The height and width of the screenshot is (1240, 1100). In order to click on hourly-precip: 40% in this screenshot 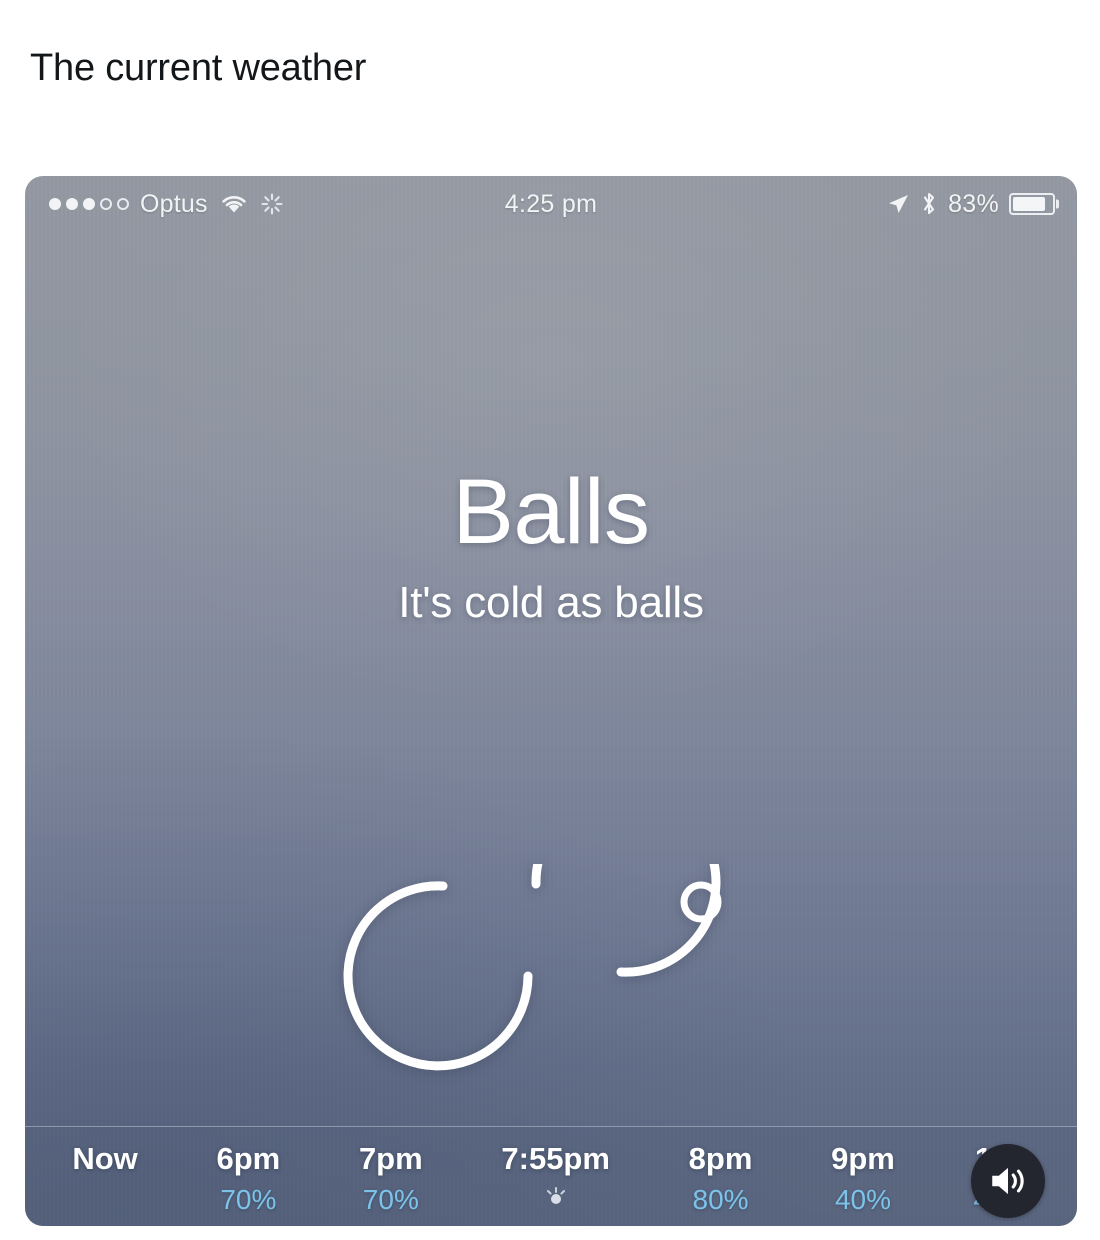, I will do `click(862, 1199)`.